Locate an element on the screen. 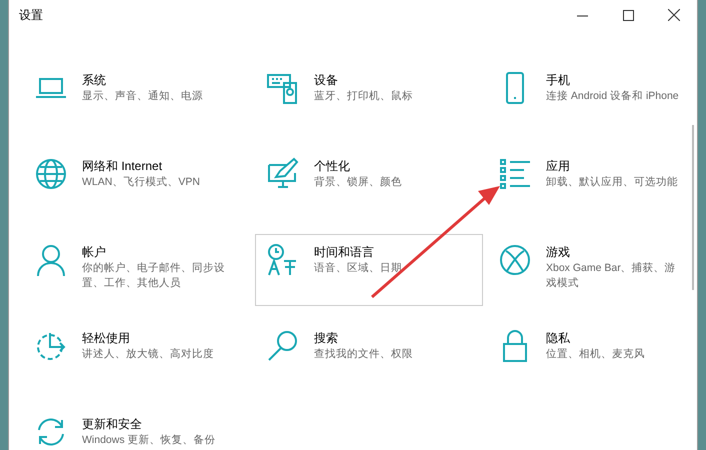 The image size is (706, 450). settings-category: 个性化 背景、锁屏、颜色 is located at coordinates (369, 184).